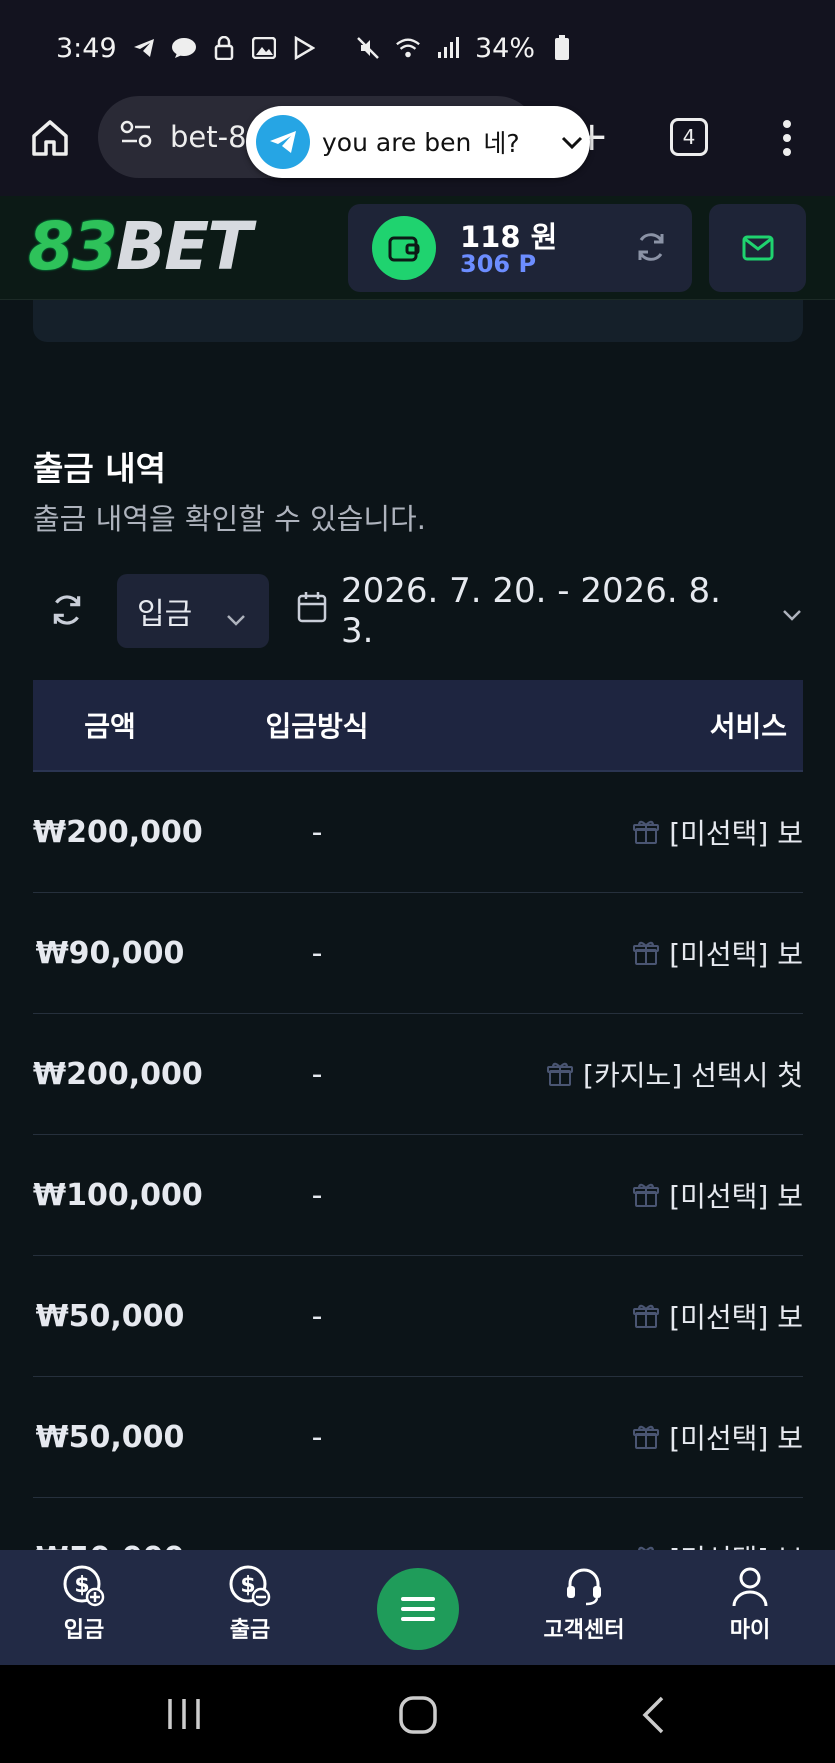 The image size is (835, 1763). I want to click on points-amount: 306 P, so click(498, 264).